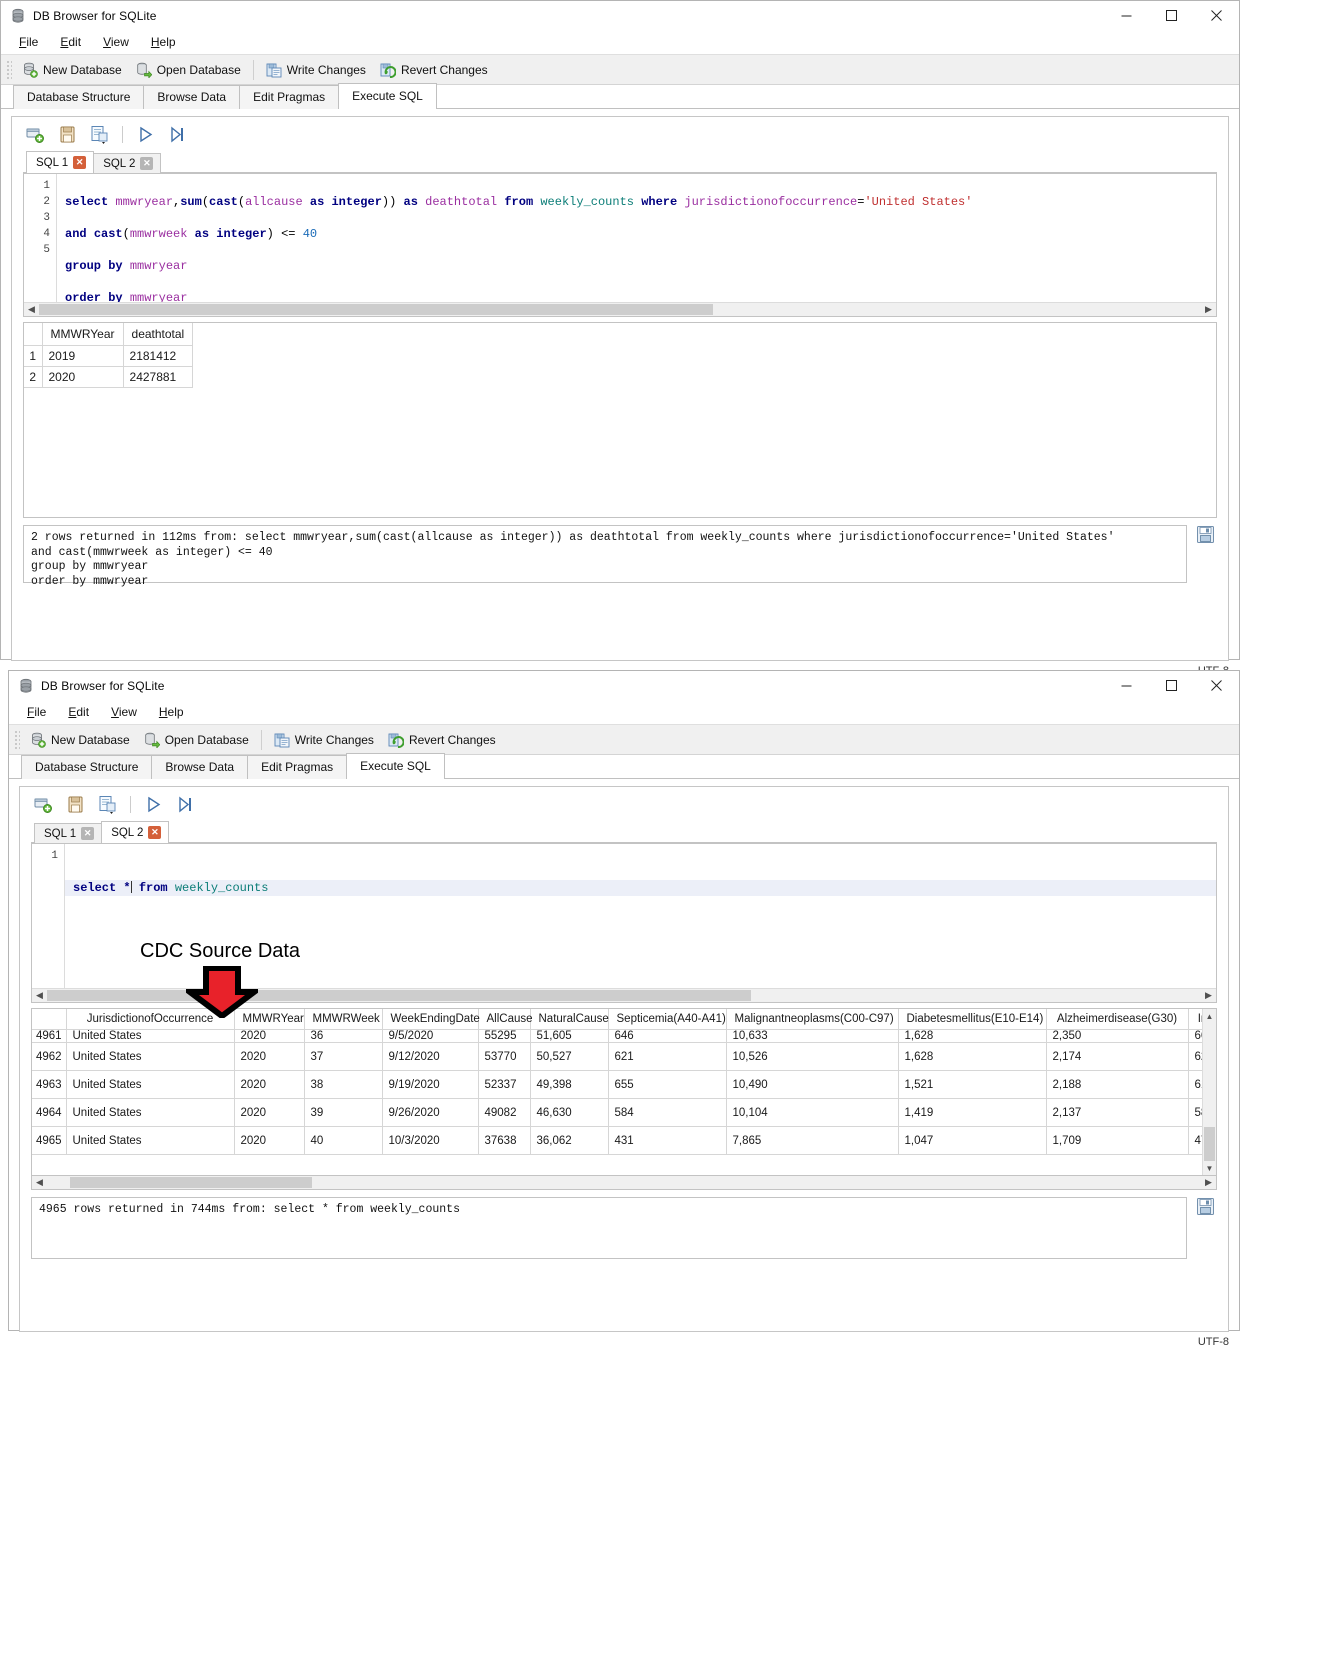  Describe the element at coordinates (505, 1019) in the screenshot. I see `column-header: AllCause` at that location.